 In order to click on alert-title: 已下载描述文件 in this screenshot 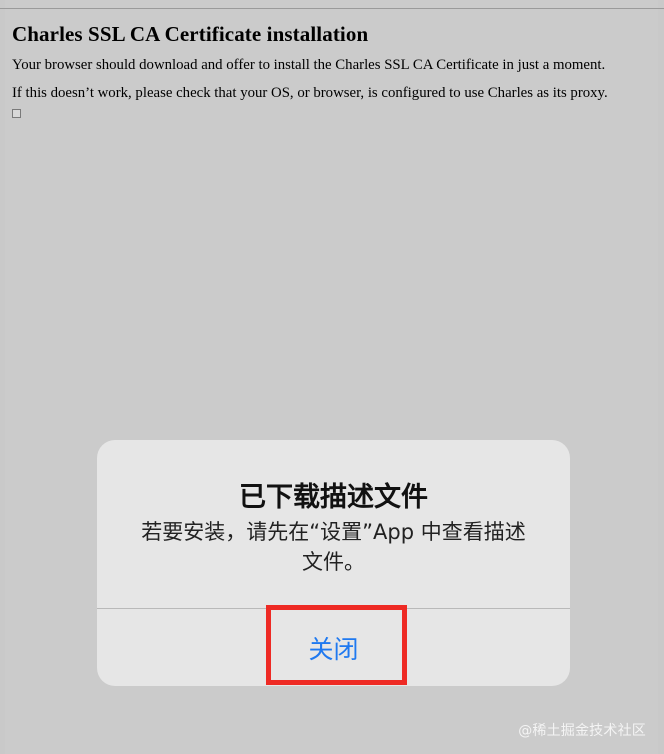, I will do `click(333, 497)`.